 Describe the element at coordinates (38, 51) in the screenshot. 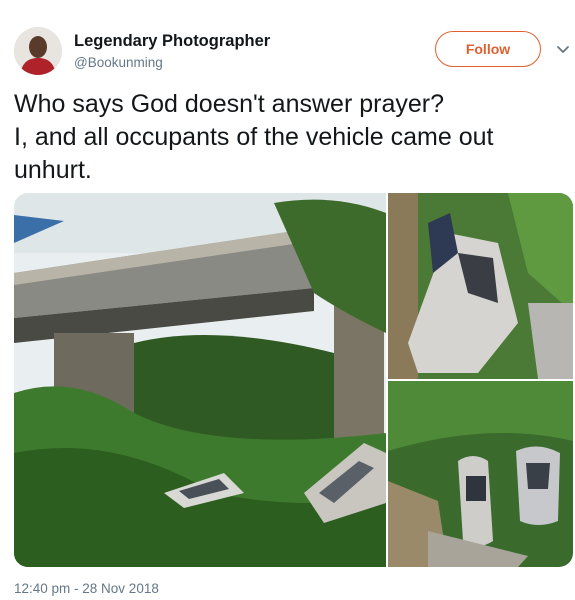

I see `avatar` at that location.